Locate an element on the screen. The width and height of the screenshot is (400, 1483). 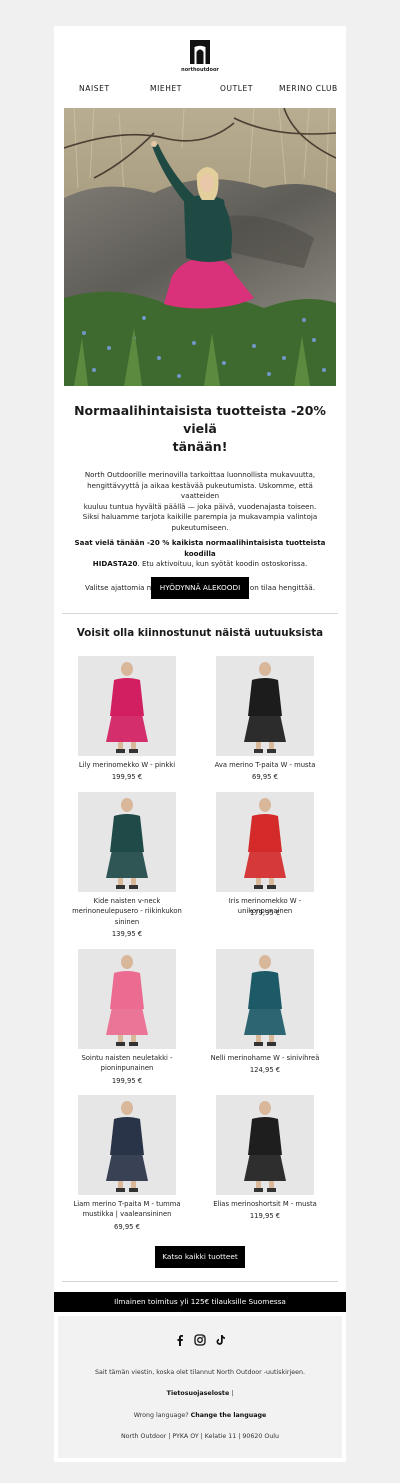
product-name: Ava merino T-paita W - musta is located at coordinates (265, 765).